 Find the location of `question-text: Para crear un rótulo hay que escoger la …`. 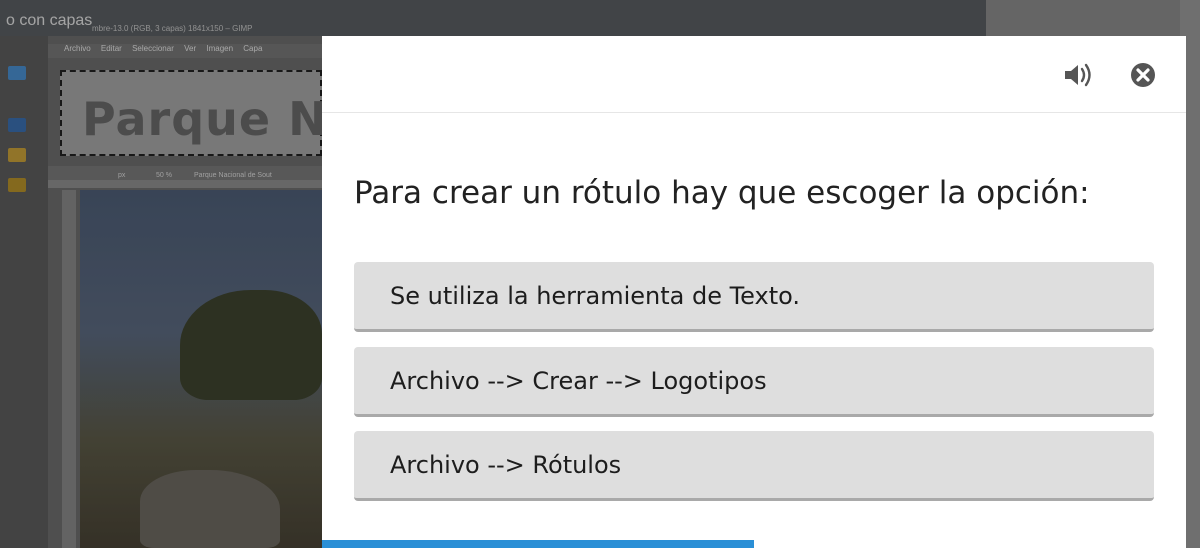

question-text: Para crear un rótulo hay que escoger la … is located at coordinates (722, 193).